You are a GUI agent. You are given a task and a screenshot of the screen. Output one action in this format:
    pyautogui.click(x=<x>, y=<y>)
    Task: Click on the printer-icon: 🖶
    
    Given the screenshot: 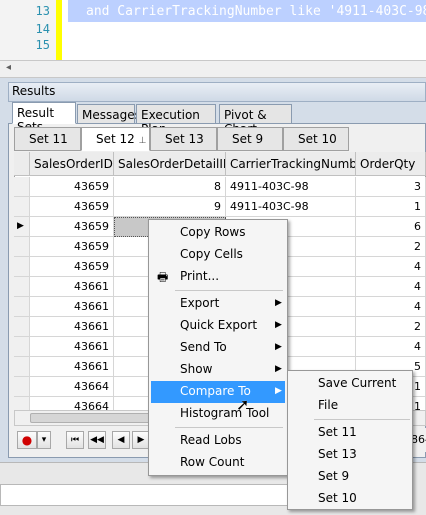 What is the action you would take?
    pyautogui.click(x=163, y=277)
    